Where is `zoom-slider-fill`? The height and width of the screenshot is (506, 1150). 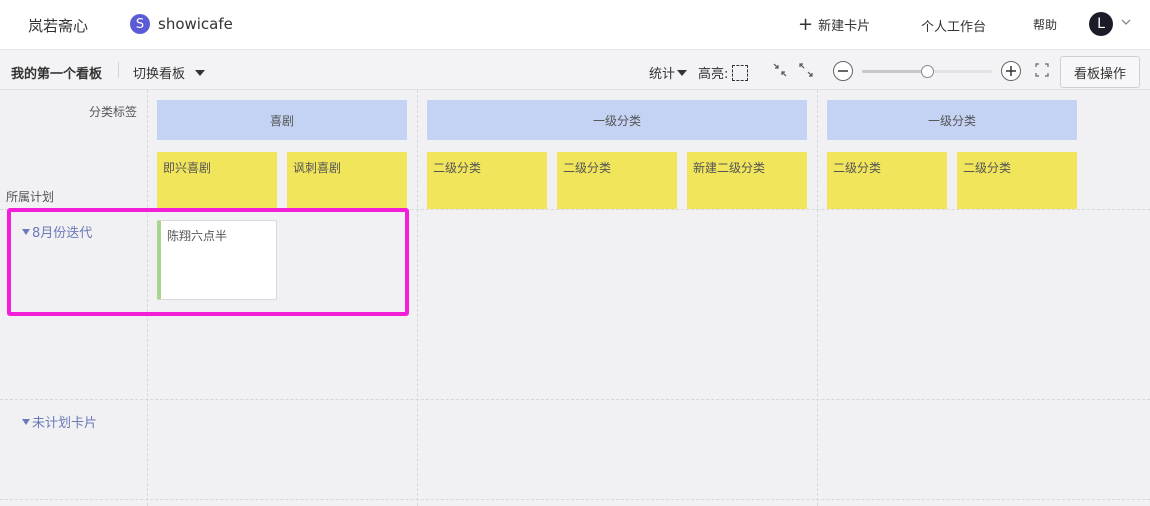 zoom-slider-fill is located at coordinates (894, 71).